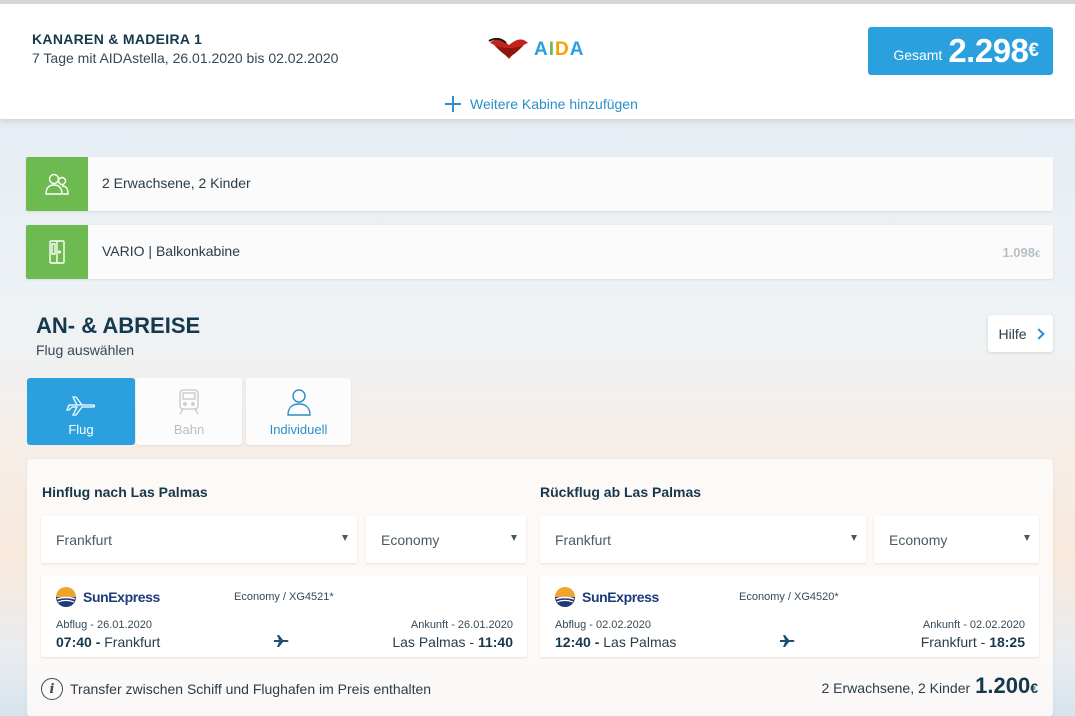 This screenshot has width=1075, height=716. I want to click on tab-individual: Individuell, so click(298, 411).